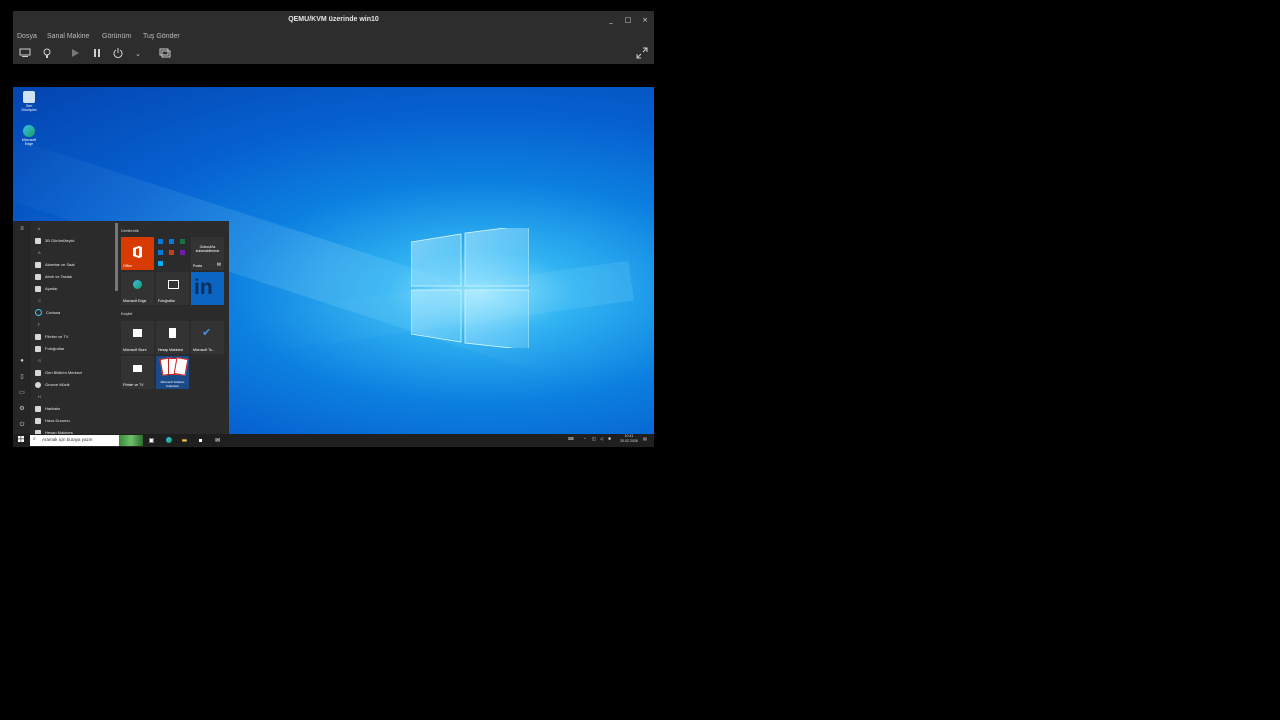 The height and width of the screenshot is (720, 1280). Describe the element at coordinates (22, 328) in the screenshot. I see `start-rail: ≡ ● ▯ ▭ ⚙ ⏻` at that location.